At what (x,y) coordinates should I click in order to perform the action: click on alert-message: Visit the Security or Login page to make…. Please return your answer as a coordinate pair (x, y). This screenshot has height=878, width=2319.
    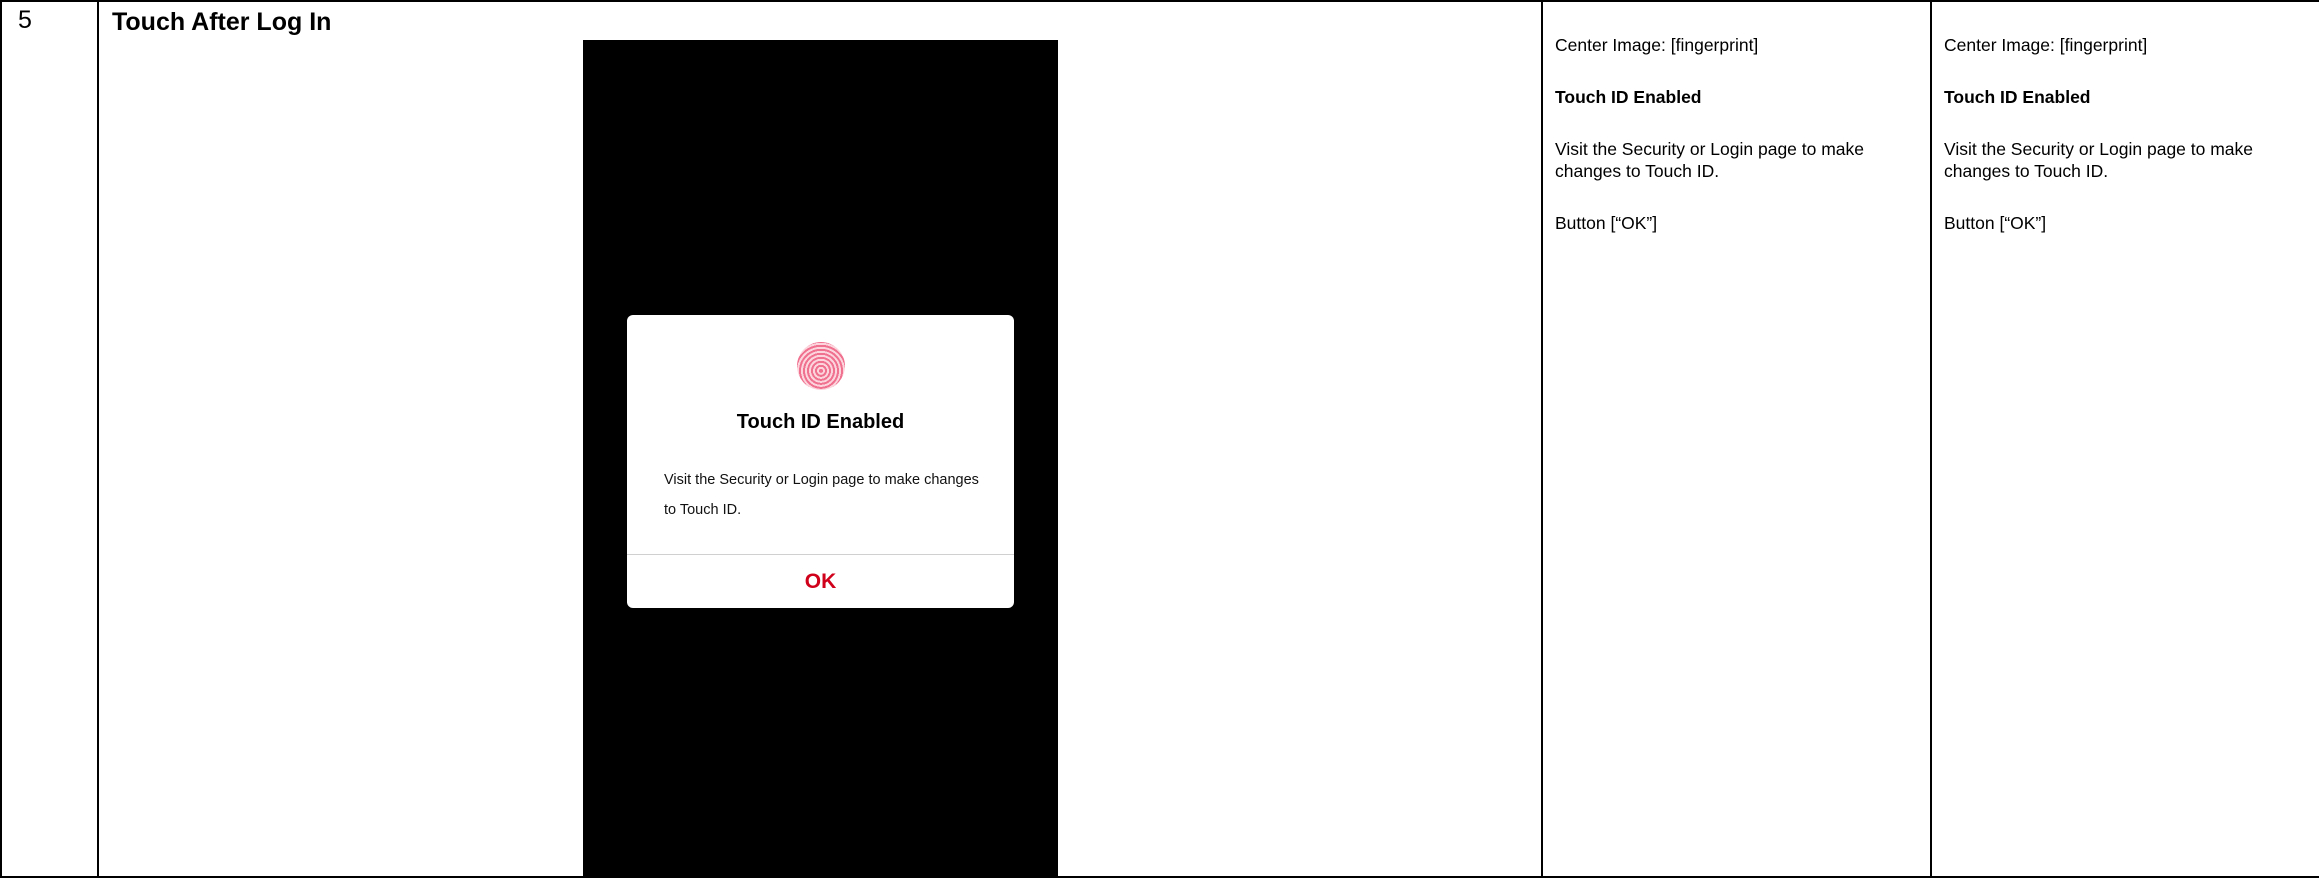
    Looking at the image, I should click on (821, 495).